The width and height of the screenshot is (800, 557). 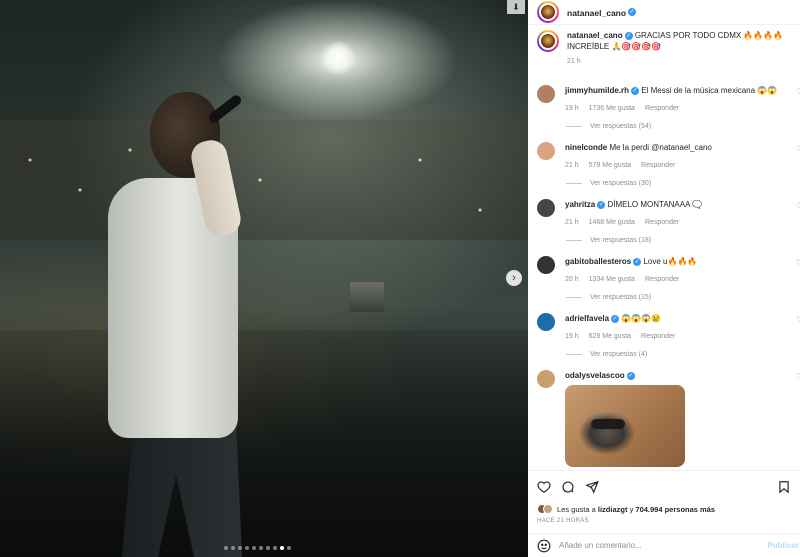 What do you see at coordinates (338, 58) in the screenshot?
I see `spotlight` at bounding box center [338, 58].